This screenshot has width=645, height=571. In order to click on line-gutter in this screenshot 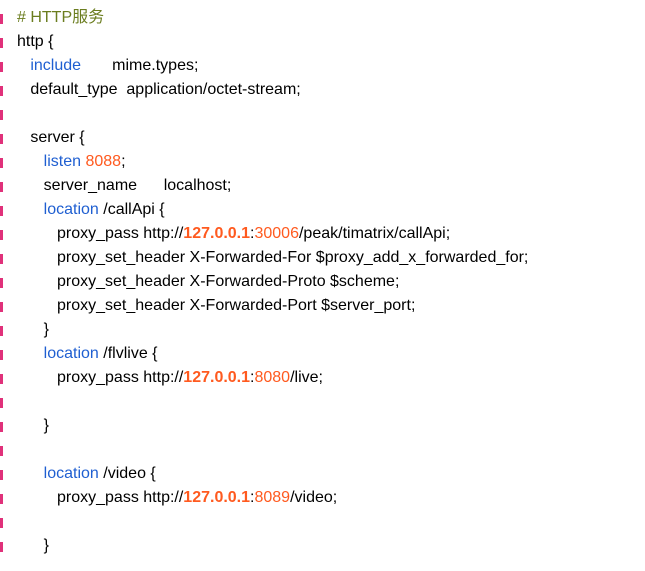, I will do `click(2, 285)`.